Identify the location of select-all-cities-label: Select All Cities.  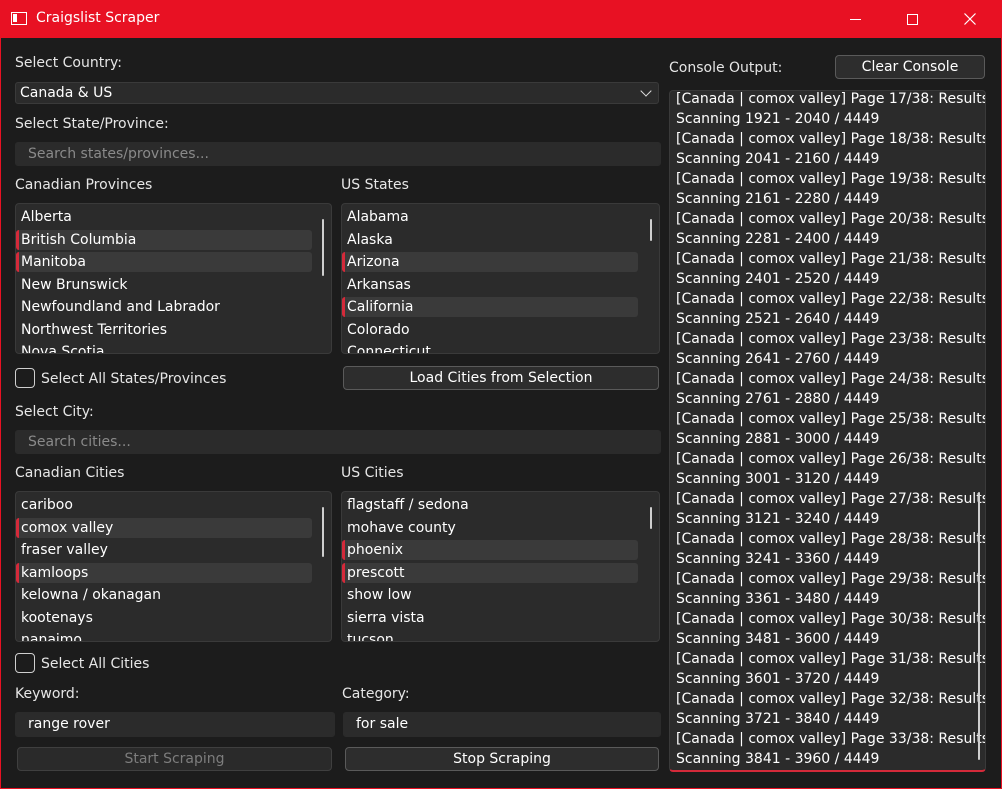
(95, 664).